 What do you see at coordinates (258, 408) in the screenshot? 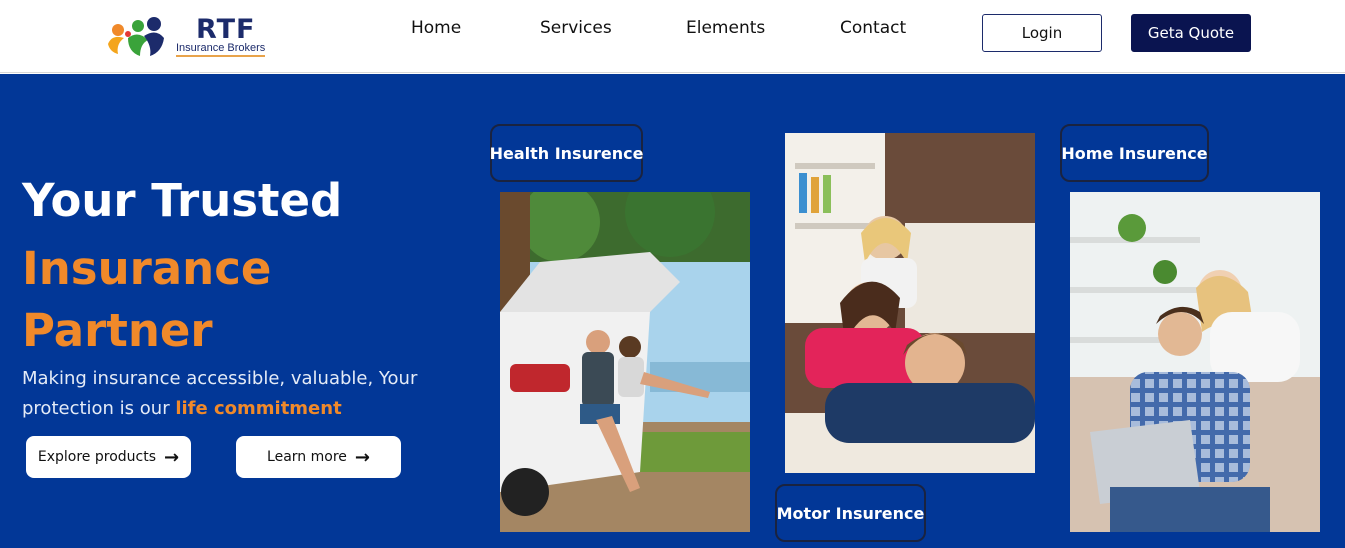
I see `hero-description-highlight: life commitment` at bounding box center [258, 408].